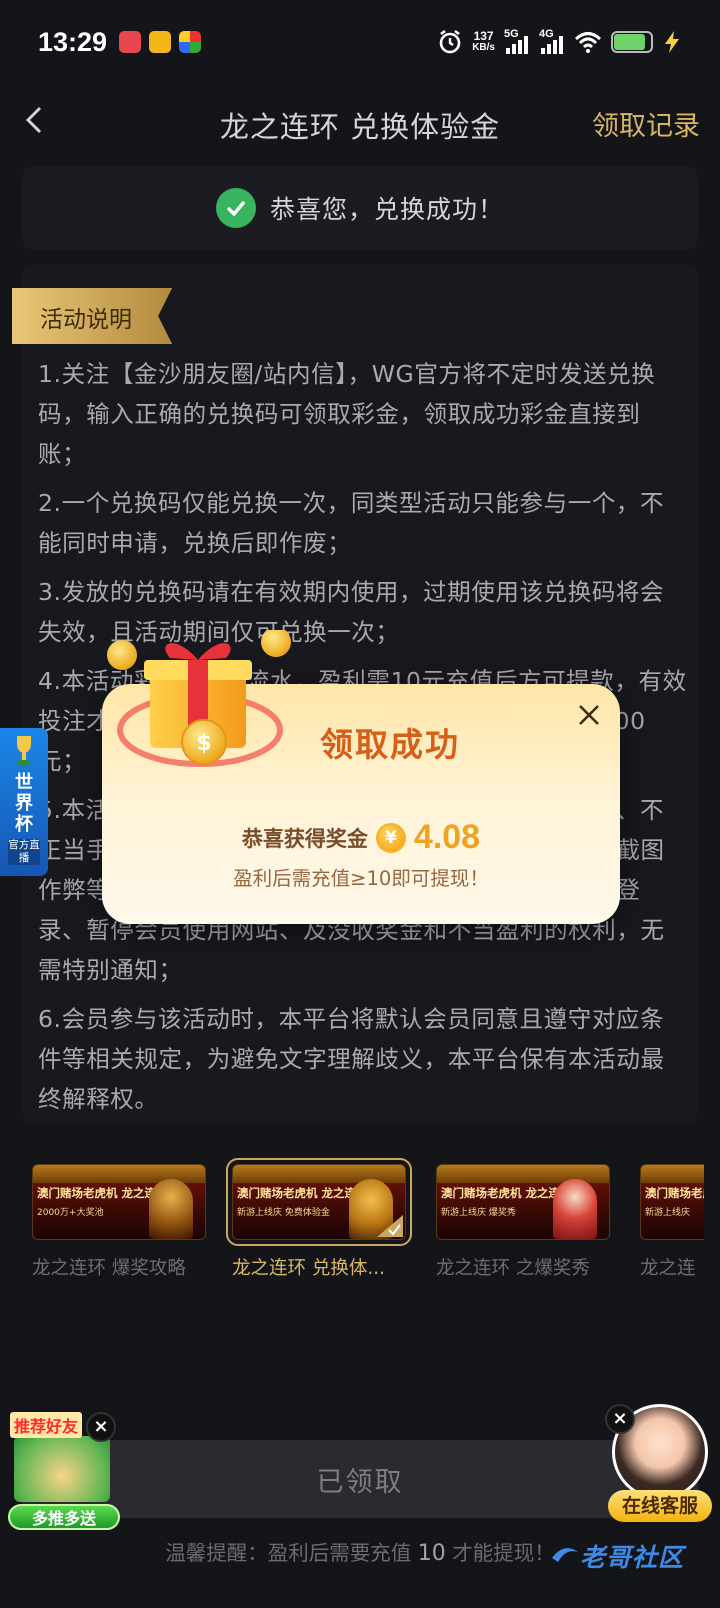 The width and height of the screenshot is (720, 1608). Describe the element at coordinates (24, 852) in the screenshot. I see `worldcup-sub: 官方直播` at that location.